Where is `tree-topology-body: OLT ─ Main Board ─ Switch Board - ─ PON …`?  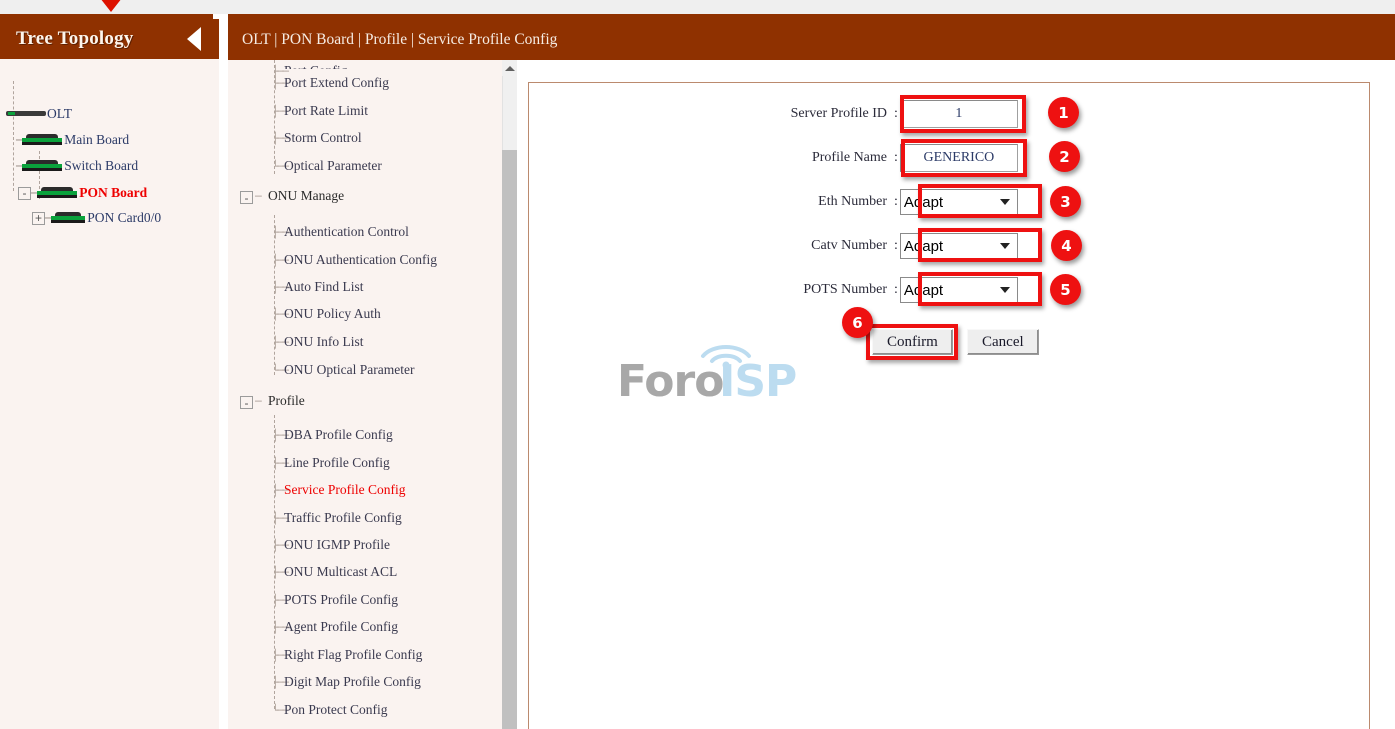 tree-topology-body: OLT ─ Main Board ─ Switch Board - ─ PON … is located at coordinates (109, 394).